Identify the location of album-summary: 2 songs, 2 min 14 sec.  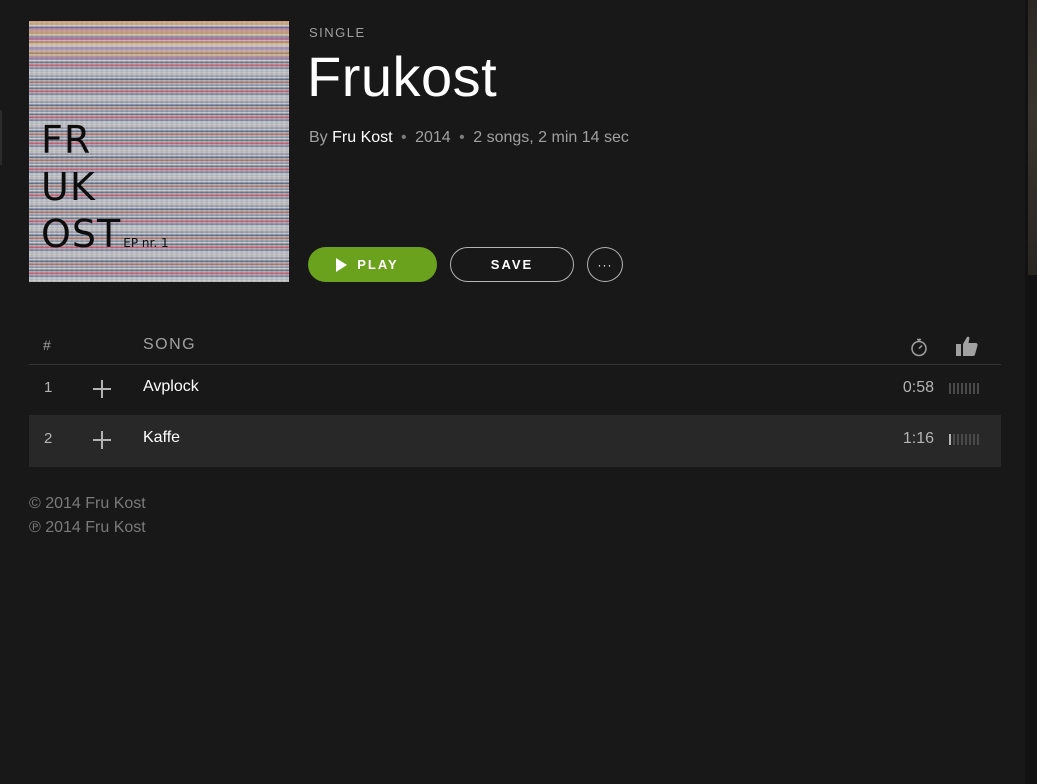
(551, 137).